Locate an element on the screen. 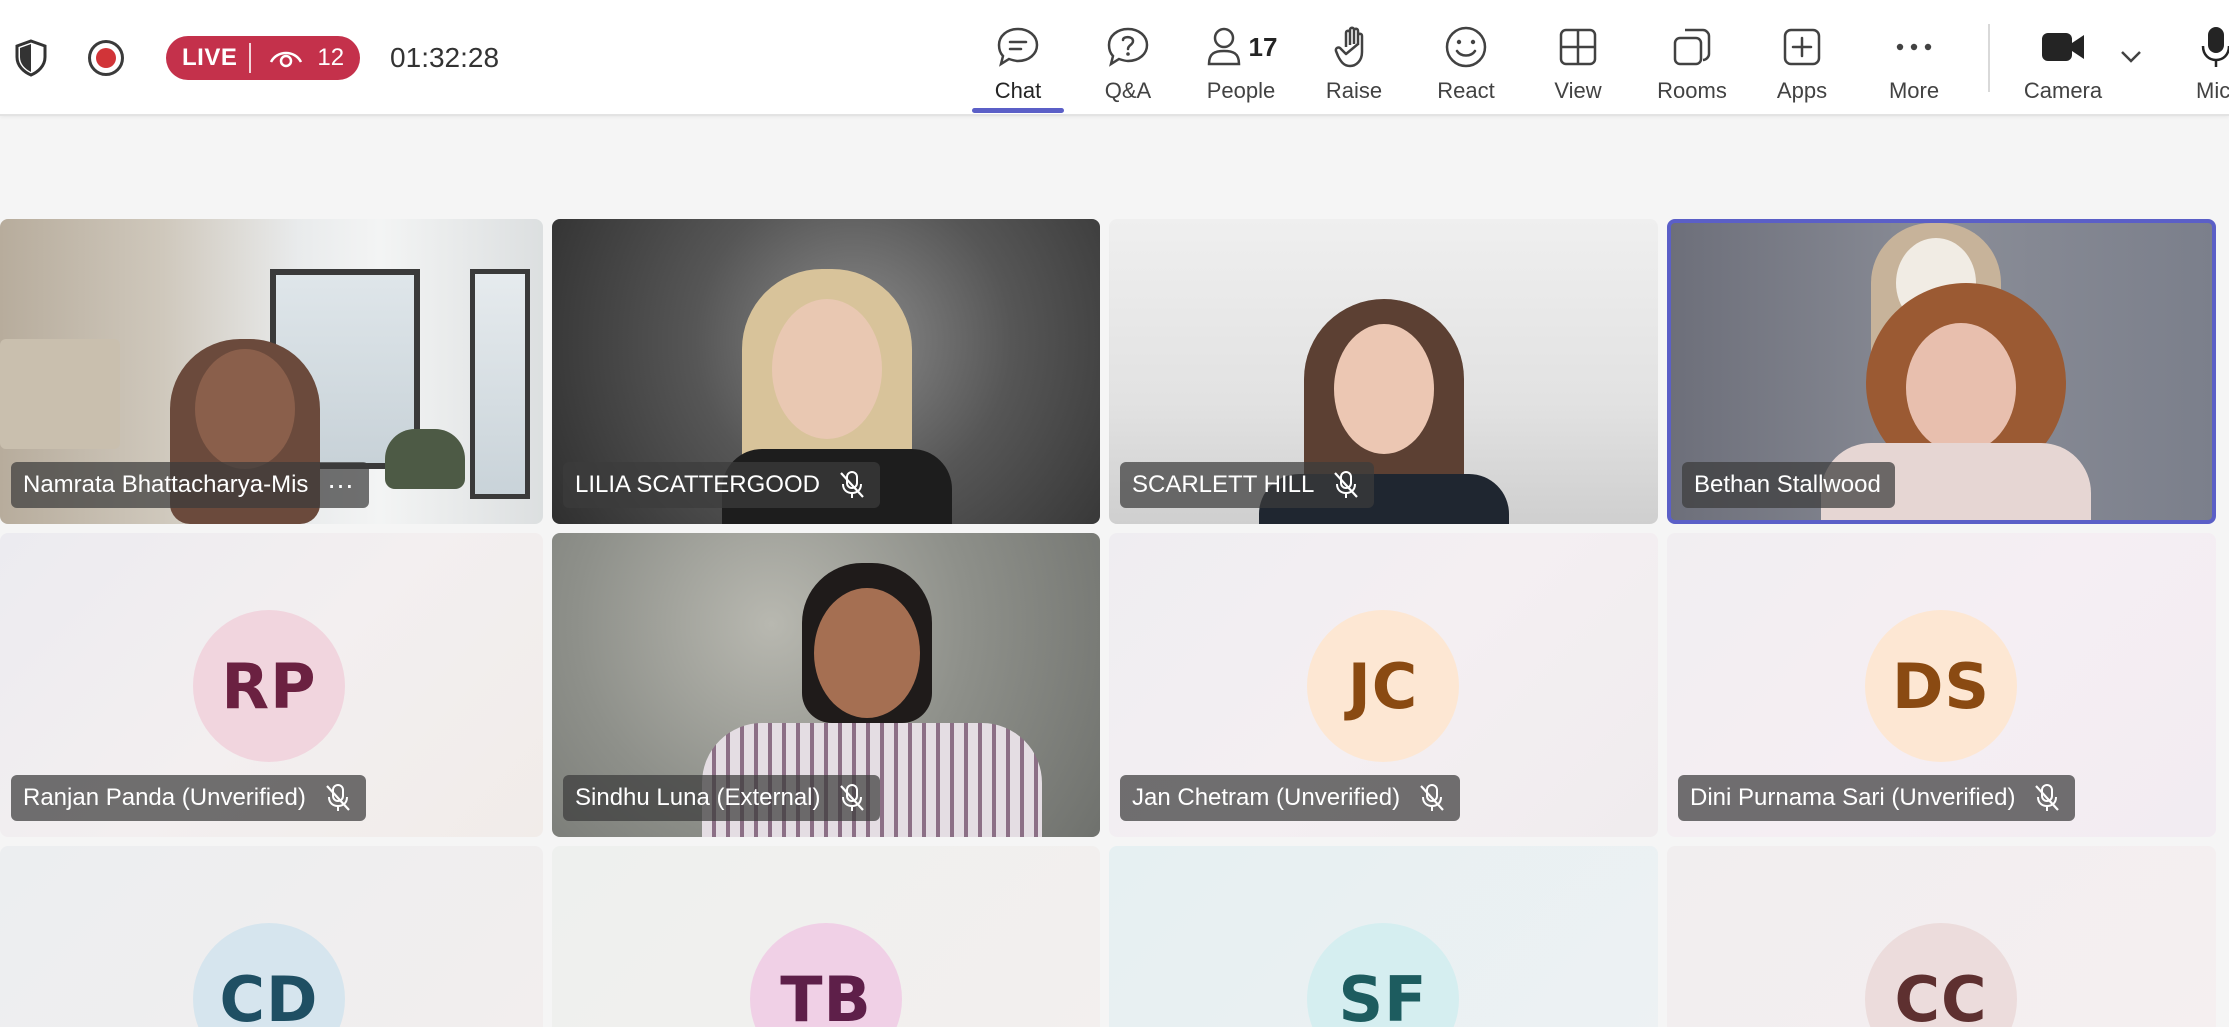 This screenshot has width=2229, height=1027. view-label: View is located at coordinates (1578, 90).